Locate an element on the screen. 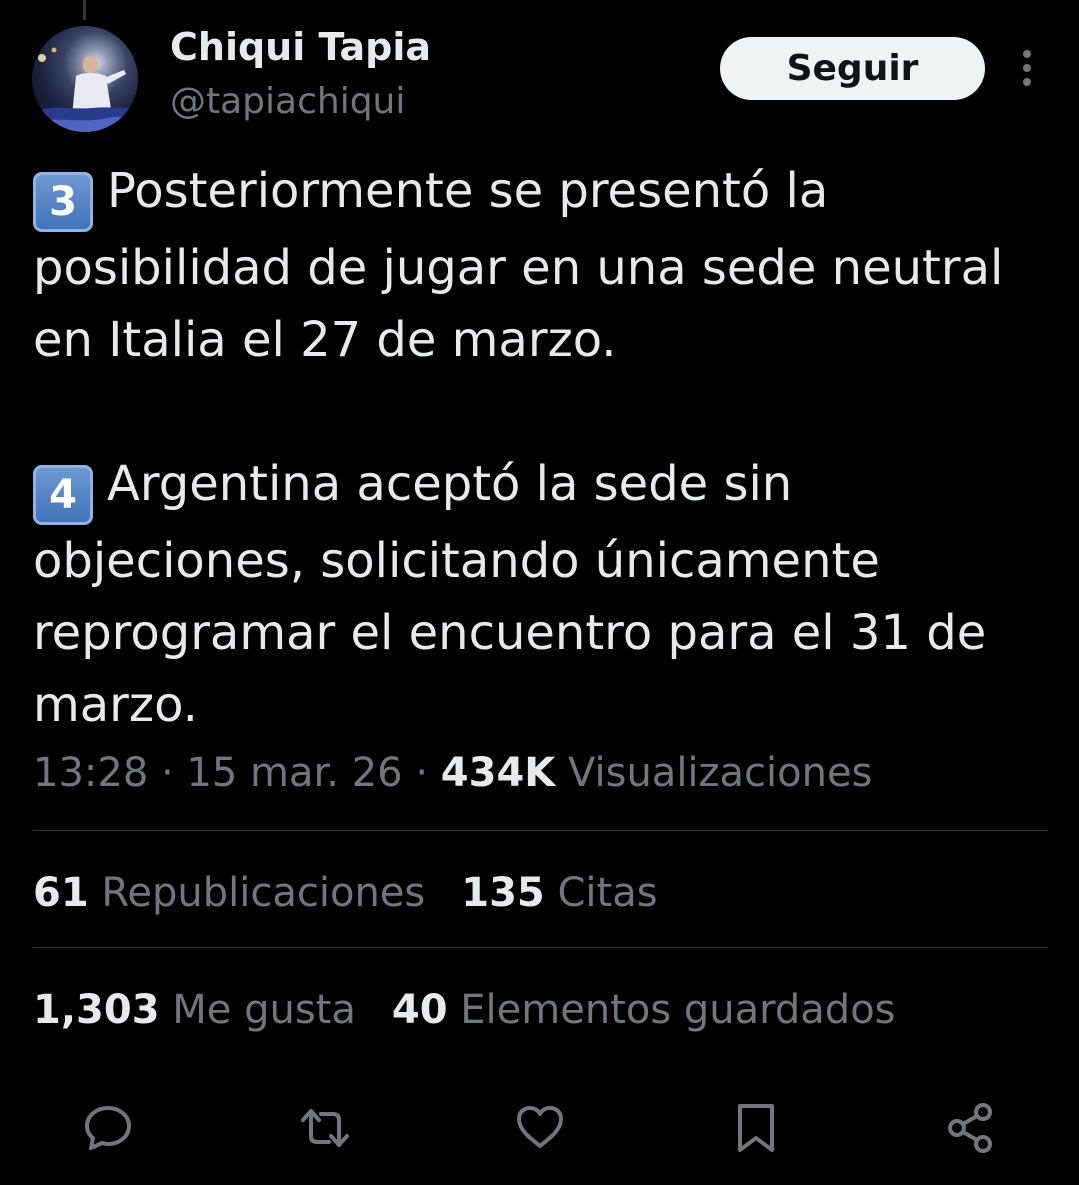  bookmark-icon is located at coordinates (756, 1128).